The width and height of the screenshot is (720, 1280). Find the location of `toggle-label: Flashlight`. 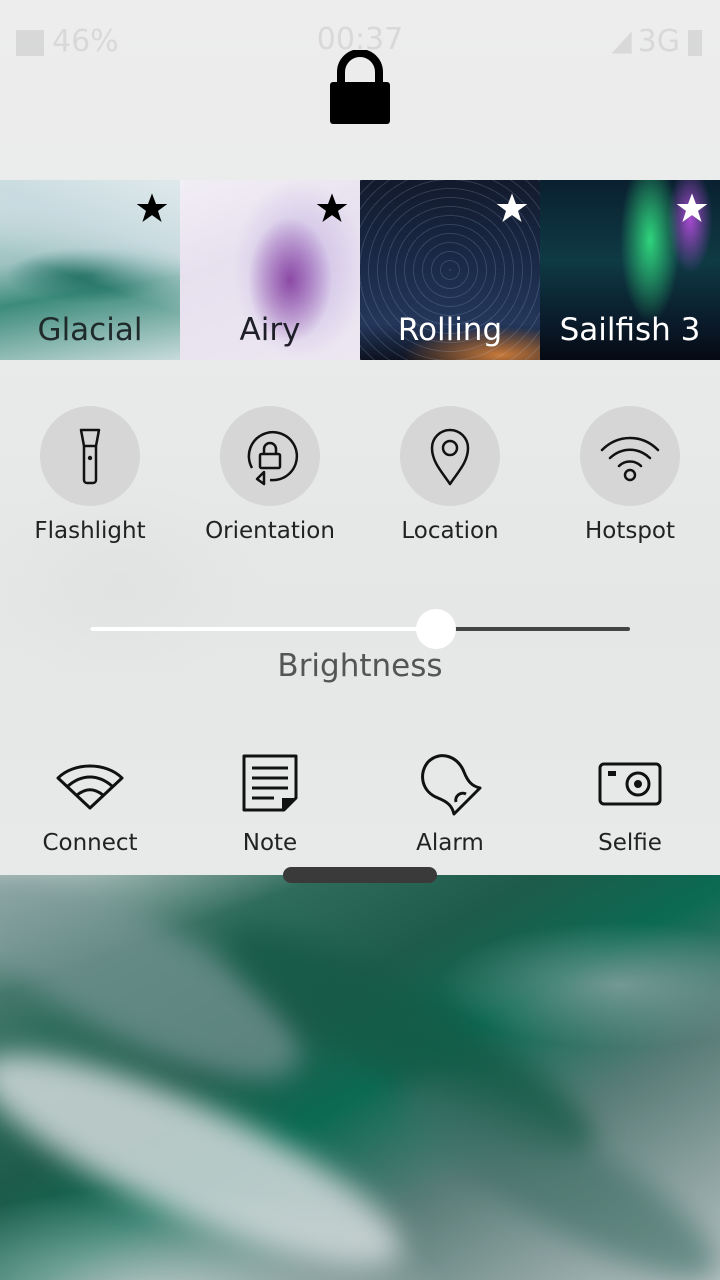

toggle-label: Flashlight is located at coordinates (90, 531).